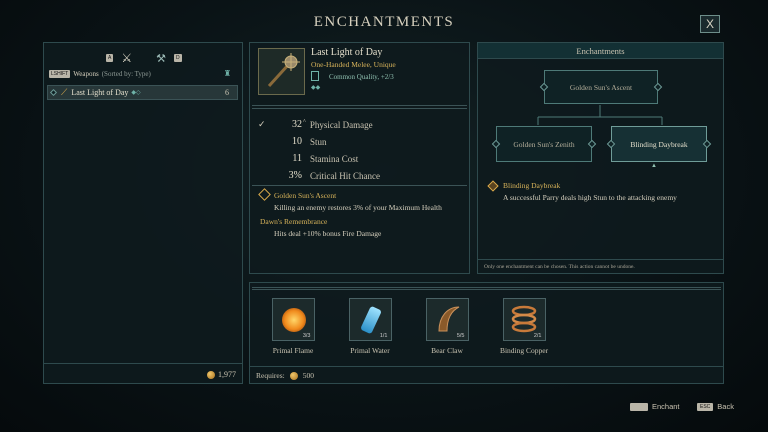 Image resolution: width=768 pixels, height=432 pixels. Describe the element at coordinates (262, 124) in the screenshot. I see `check-icon: ✓` at that location.